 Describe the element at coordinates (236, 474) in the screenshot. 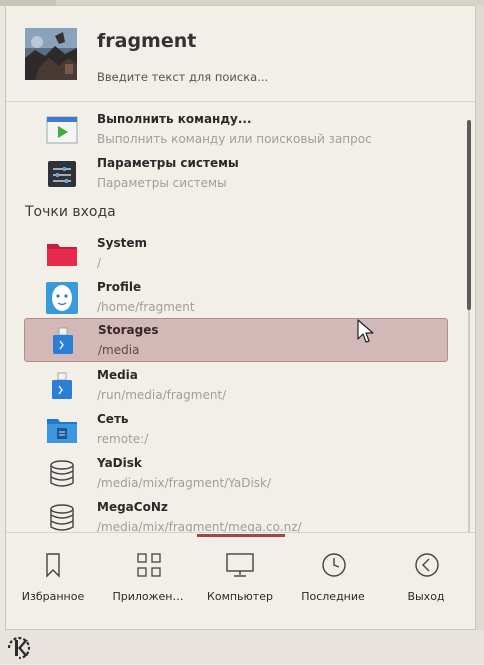

I see `list-item-yadisk: YaDisk /media/mix/fragment/YaDisk/` at that location.